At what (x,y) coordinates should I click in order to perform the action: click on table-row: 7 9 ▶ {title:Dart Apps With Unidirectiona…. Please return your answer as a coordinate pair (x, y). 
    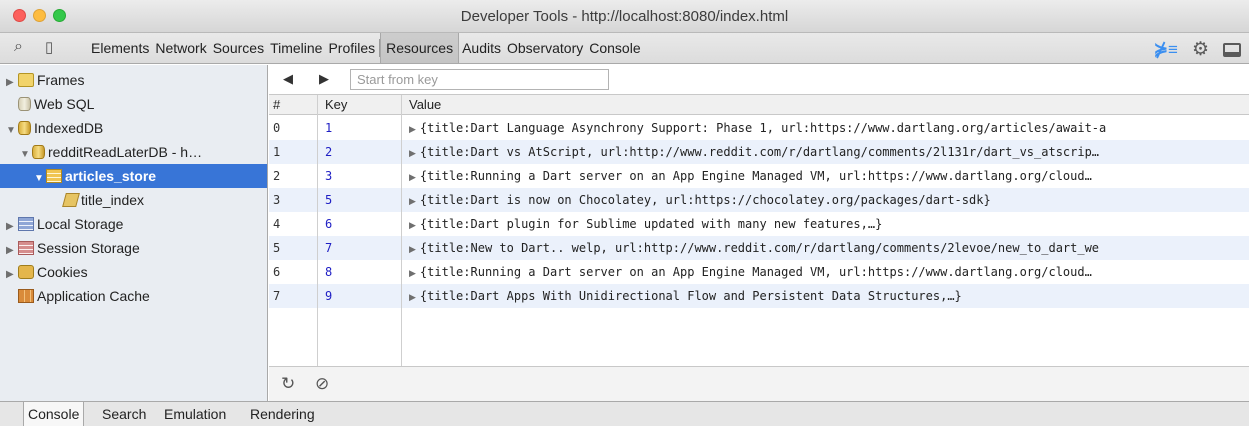
    Looking at the image, I should click on (759, 296).